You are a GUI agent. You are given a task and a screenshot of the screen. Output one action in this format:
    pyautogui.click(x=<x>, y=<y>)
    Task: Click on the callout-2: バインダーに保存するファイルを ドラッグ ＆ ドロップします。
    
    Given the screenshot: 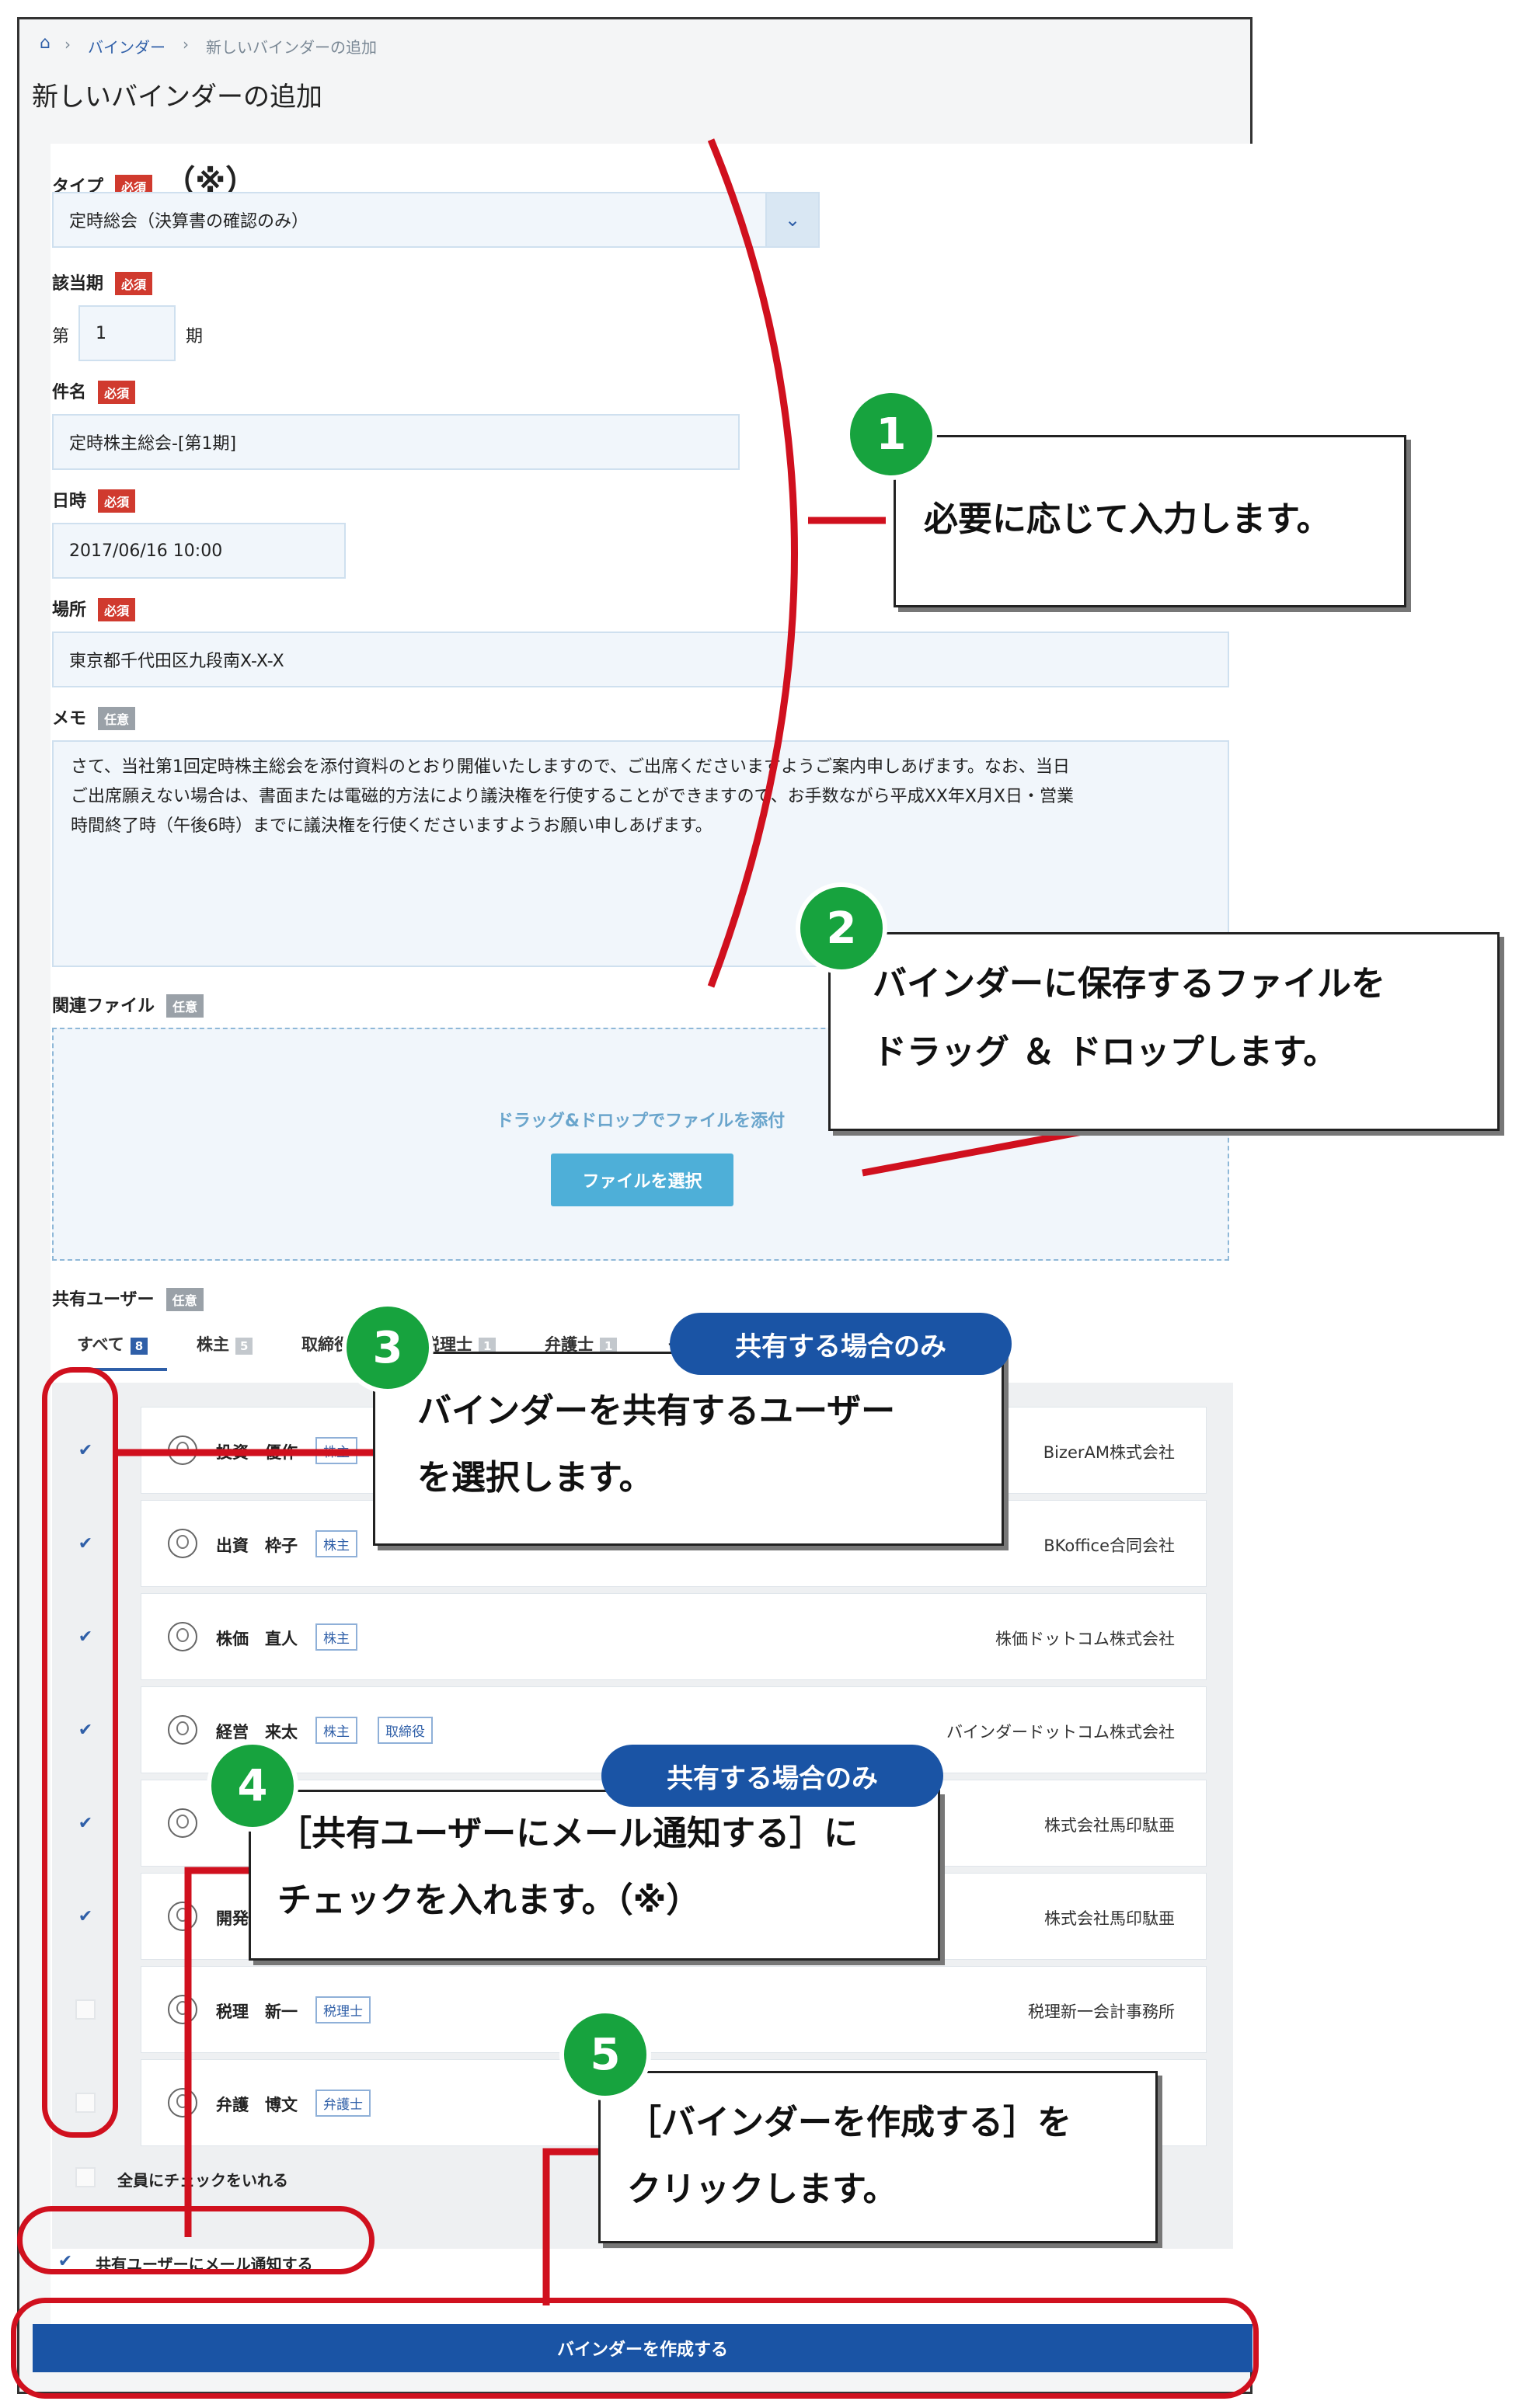 What is the action you would take?
    pyautogui.click(x=1164, y=1031)
    